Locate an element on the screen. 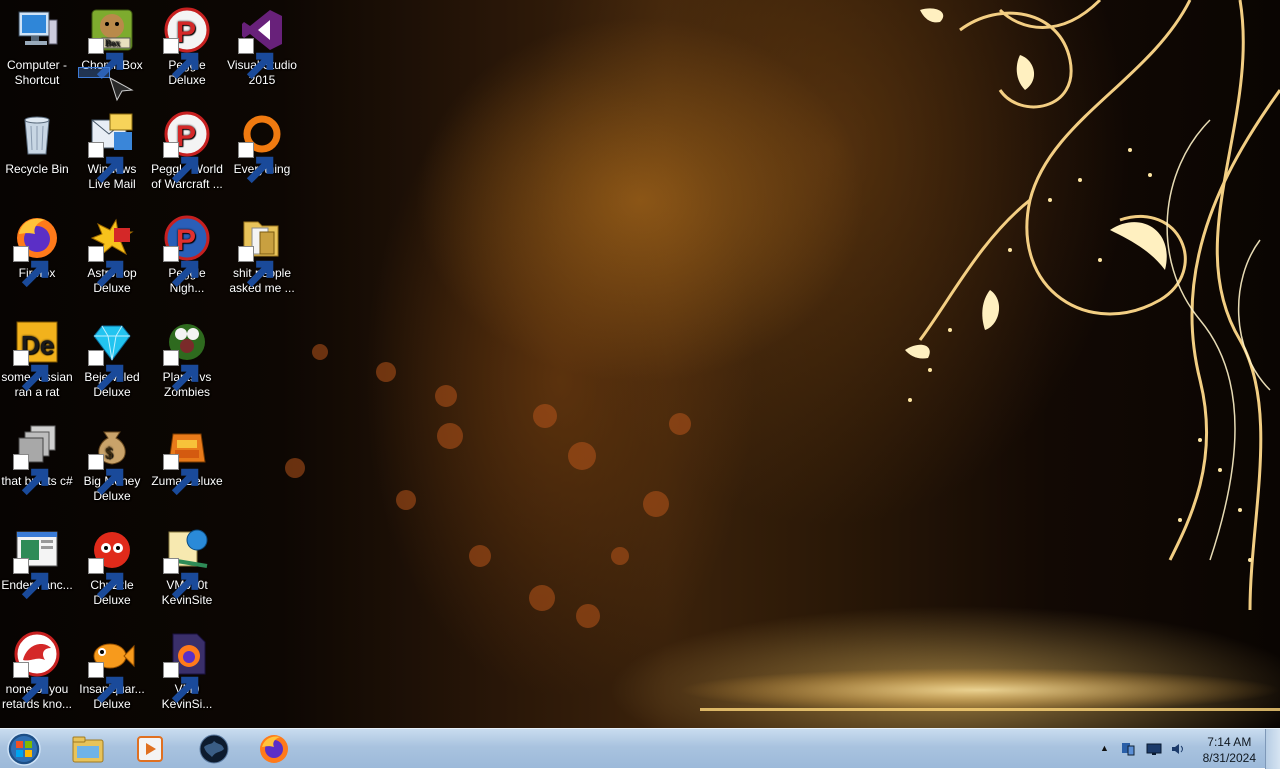 The height and width of the screenshot is (772, 1280). chuzzle-icon is located at coordinates (112, 563).